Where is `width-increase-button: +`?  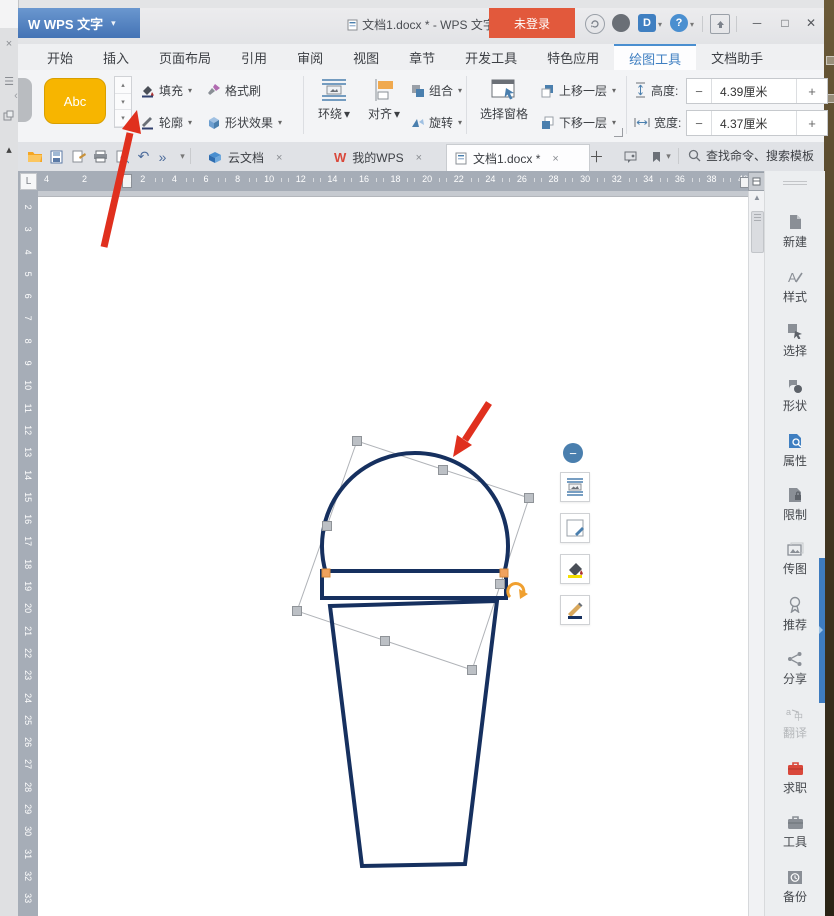
width-increase-button: + is located at coordinates (812, 123).